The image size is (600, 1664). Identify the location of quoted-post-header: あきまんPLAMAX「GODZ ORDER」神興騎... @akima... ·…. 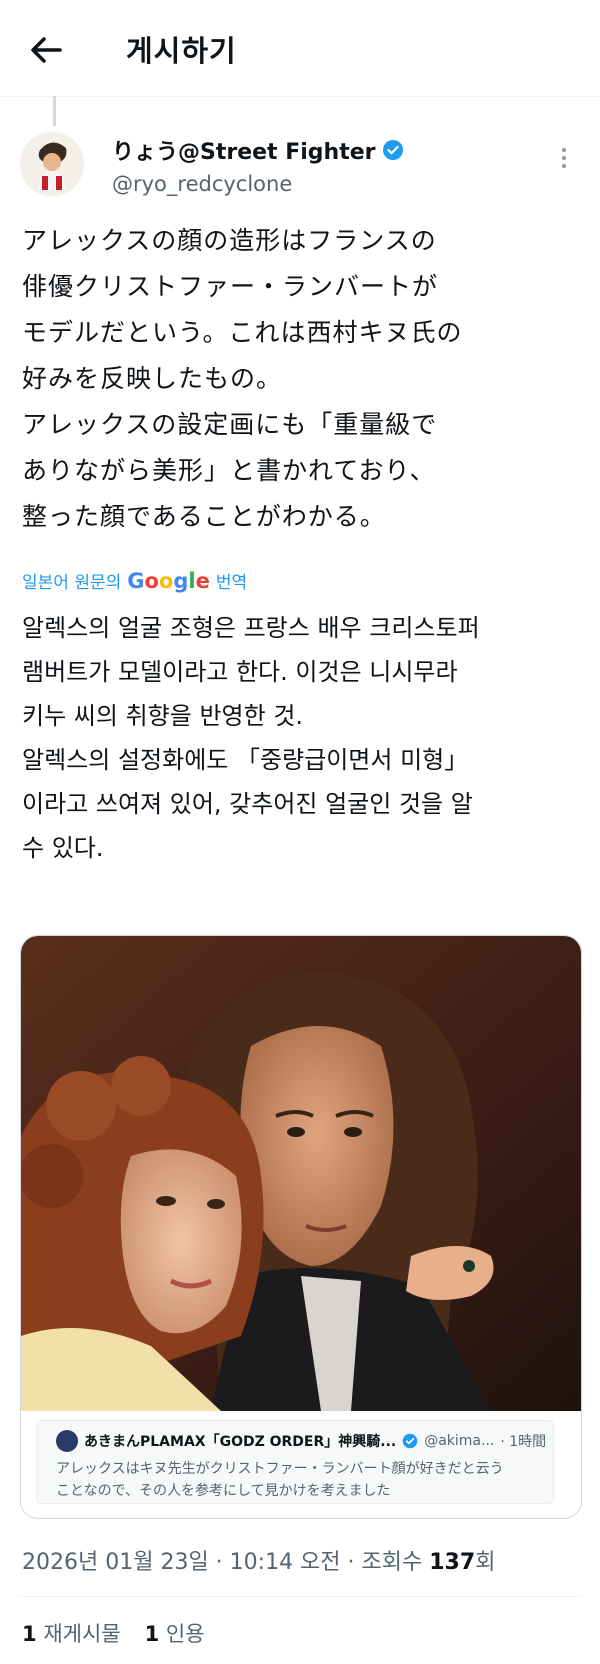
(301, 1441).